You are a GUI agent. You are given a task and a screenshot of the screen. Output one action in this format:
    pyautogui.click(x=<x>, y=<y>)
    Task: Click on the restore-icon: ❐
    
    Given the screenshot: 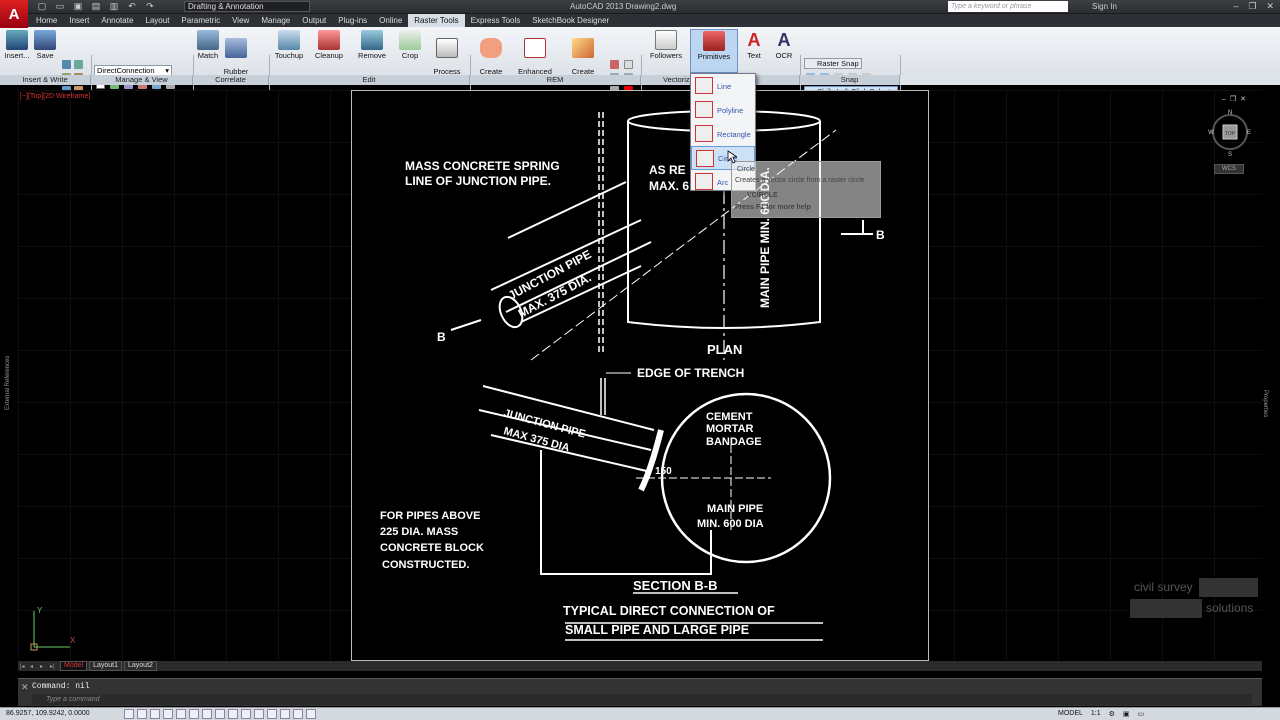 What is the action you would take?
    pyautogui.click(x=1252, y=6)
    